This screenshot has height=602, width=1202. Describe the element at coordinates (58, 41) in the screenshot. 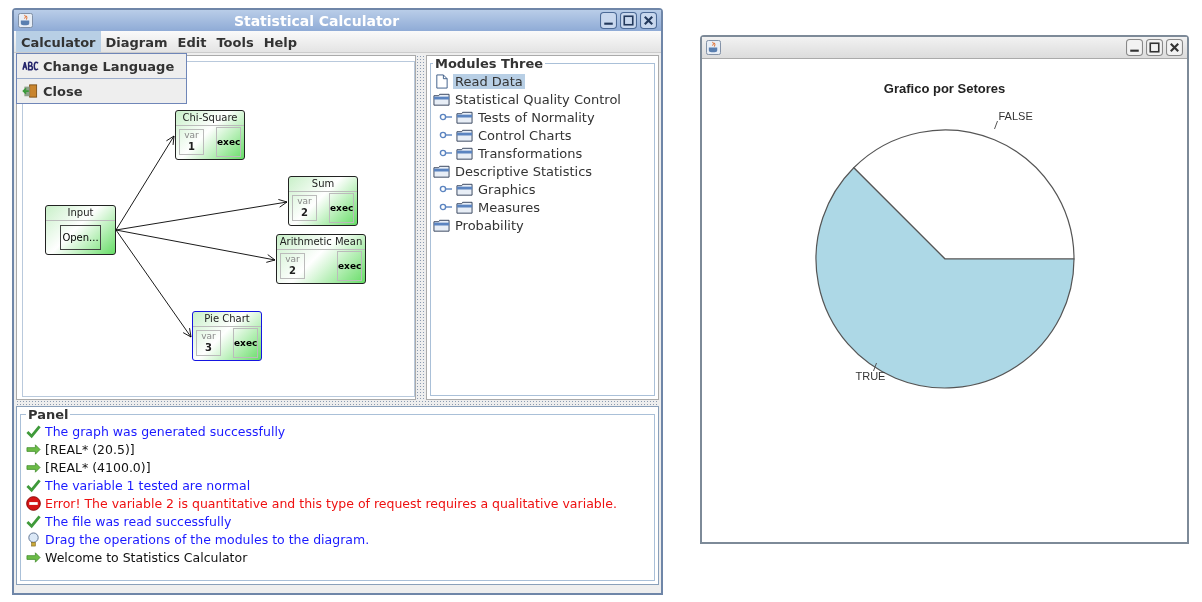

I see `menu-item: Calculator` at that location.